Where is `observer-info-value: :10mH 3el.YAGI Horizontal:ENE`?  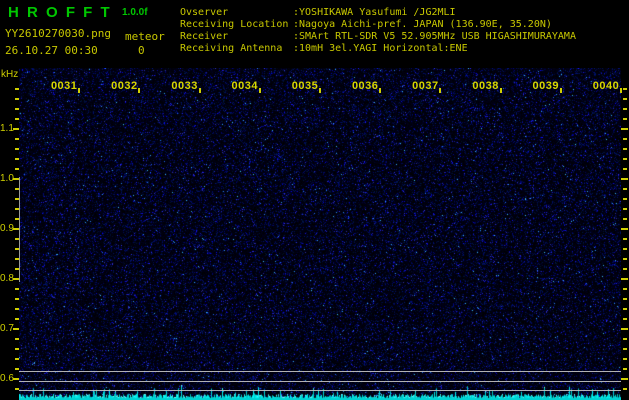
observer-info-value: :10mH 3el.YAGI Horizontal:ENE is located at coordinates (380, 48).